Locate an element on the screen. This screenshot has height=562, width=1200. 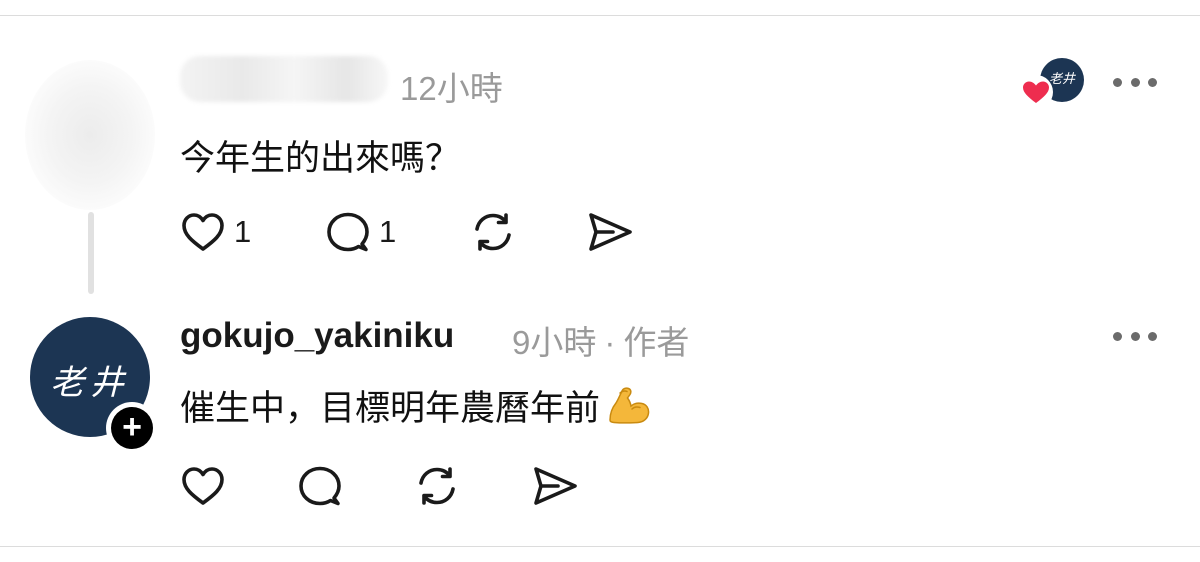
comment-meta: 9小時 · 作者 is located at coordinates (600, 340).